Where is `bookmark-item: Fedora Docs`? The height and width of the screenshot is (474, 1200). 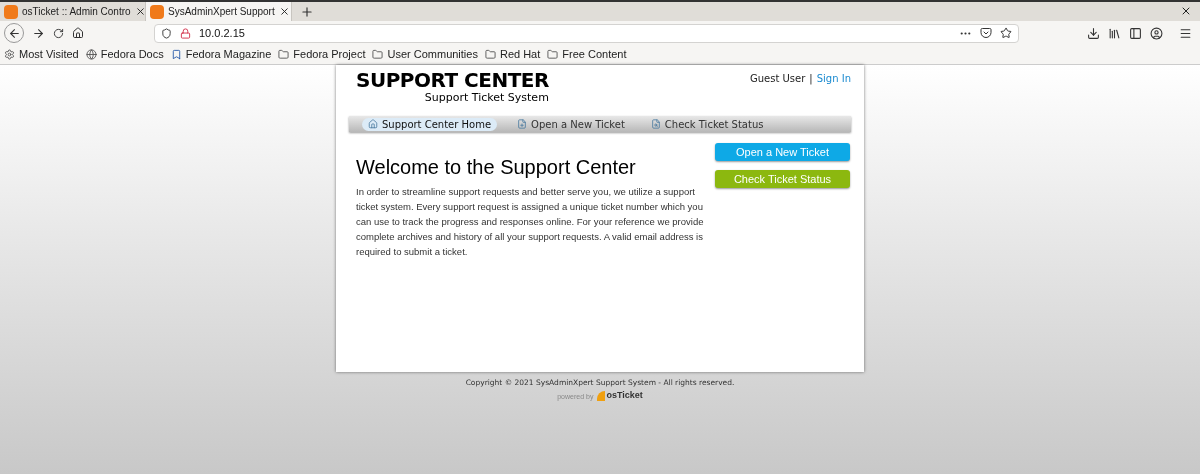 bookmark-item: Fedora Docs is located at coordinates (124, 54).